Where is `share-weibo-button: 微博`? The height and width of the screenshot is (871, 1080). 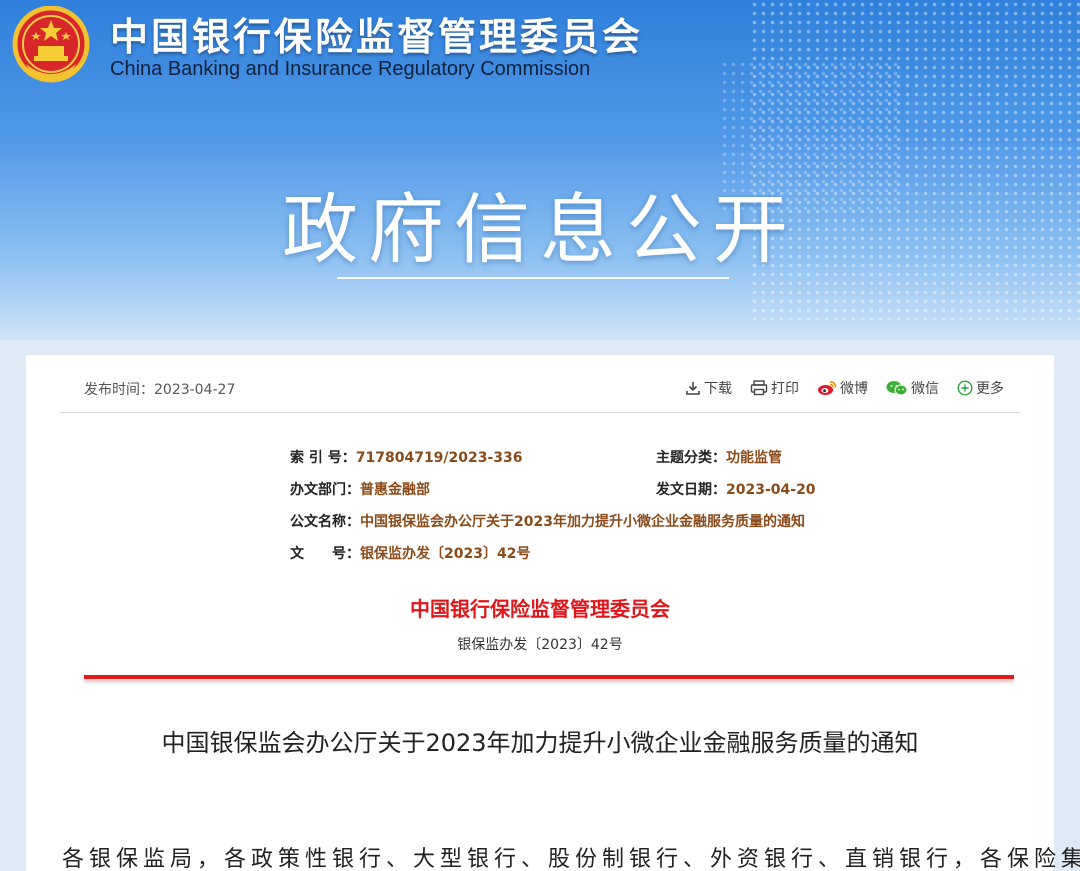 share-weibo-button: 微博 is located at coordinates (842, 388).